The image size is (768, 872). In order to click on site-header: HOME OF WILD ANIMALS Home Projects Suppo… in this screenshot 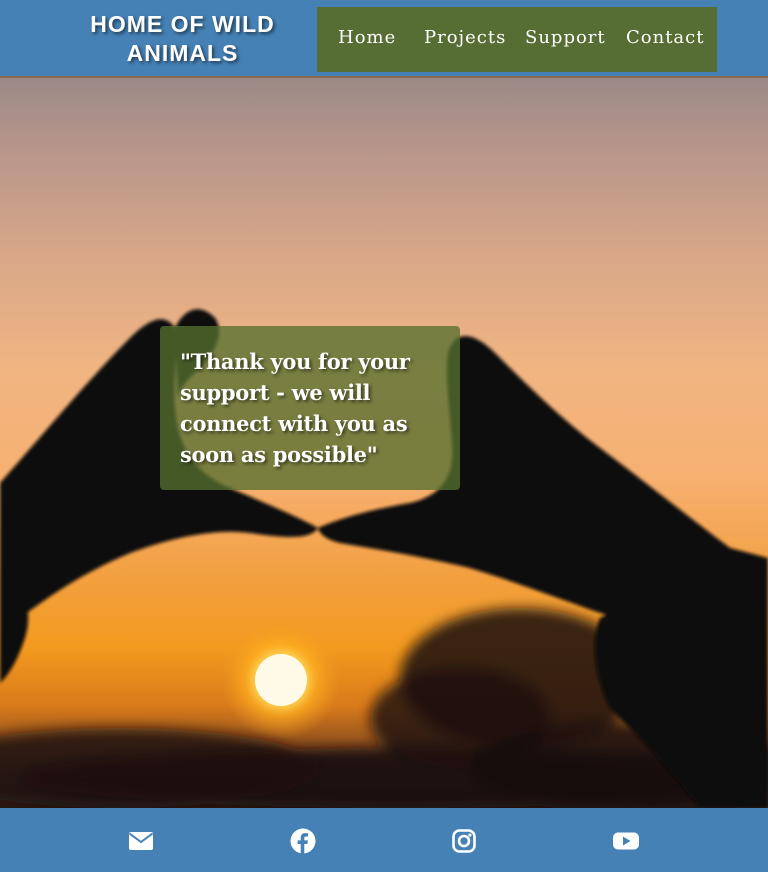, I will do `click(384, 39)`.